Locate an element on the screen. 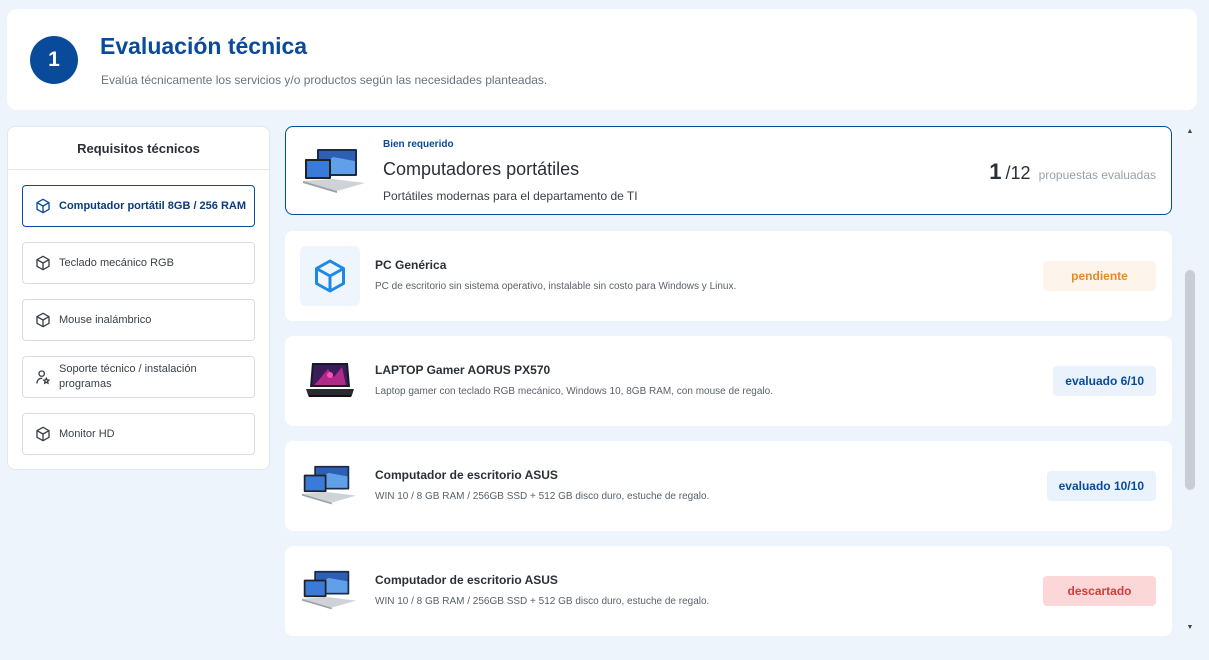 This screenshot has height=660, width=1209. requirement-item-label: Mouse inalámbrico is located at coordinates (105, 319).